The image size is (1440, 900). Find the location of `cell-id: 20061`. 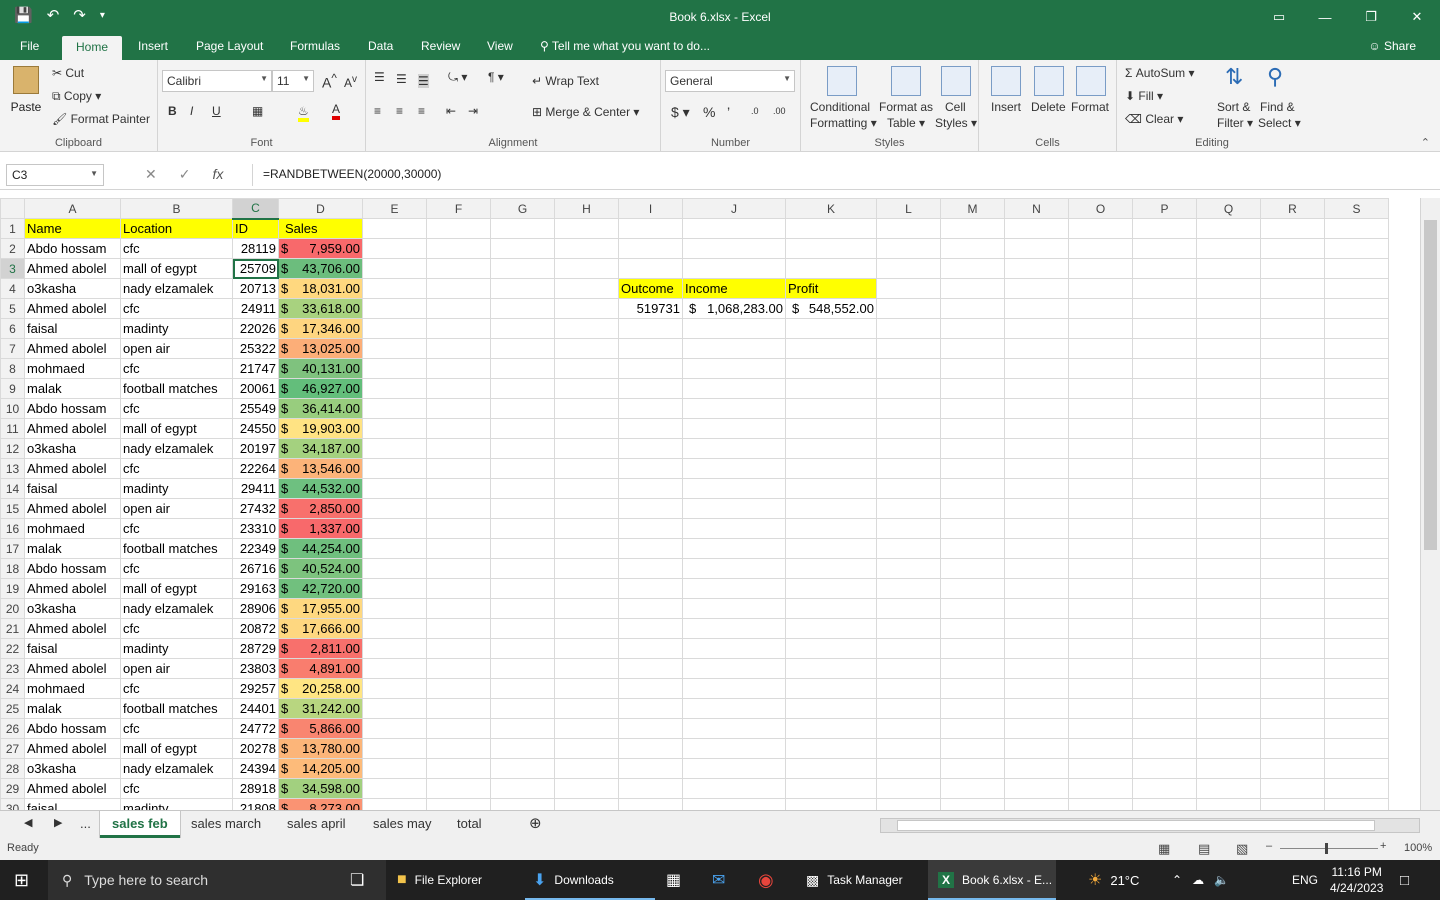

cell-id: 20061 is located at coordinates (255, 388).